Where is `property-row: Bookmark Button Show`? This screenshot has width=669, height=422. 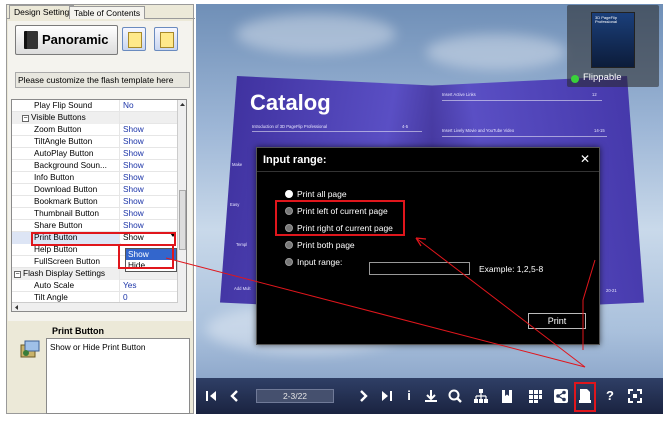 property-row: Bookmark Button Show is located at coordinates (95, 202).